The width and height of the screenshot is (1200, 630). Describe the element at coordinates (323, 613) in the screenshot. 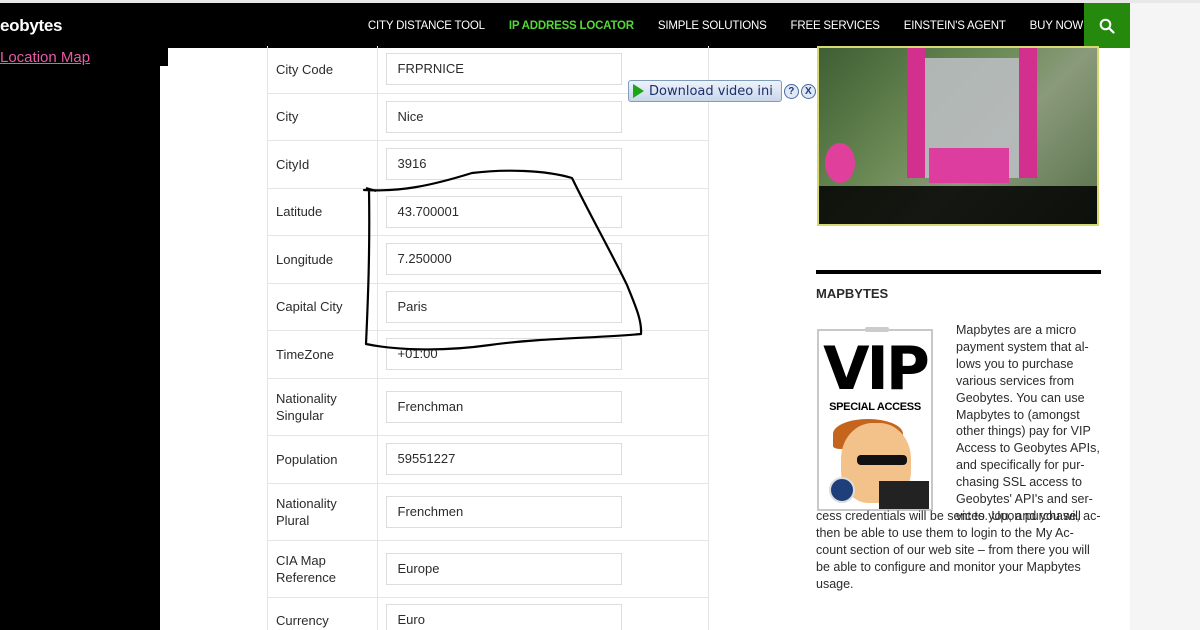

I see `row-label: Currency` at that location.